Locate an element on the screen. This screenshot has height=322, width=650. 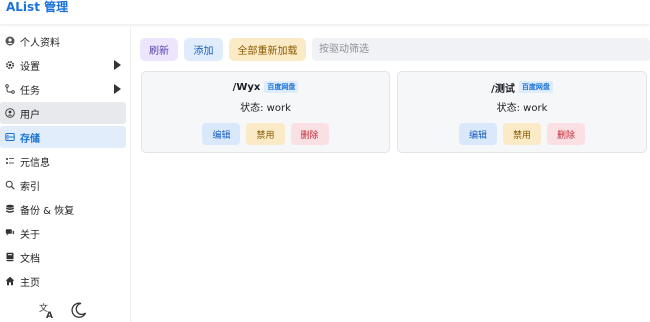
storage-card-header: /测试 百度网盘 is located at coordinates (522, 87).